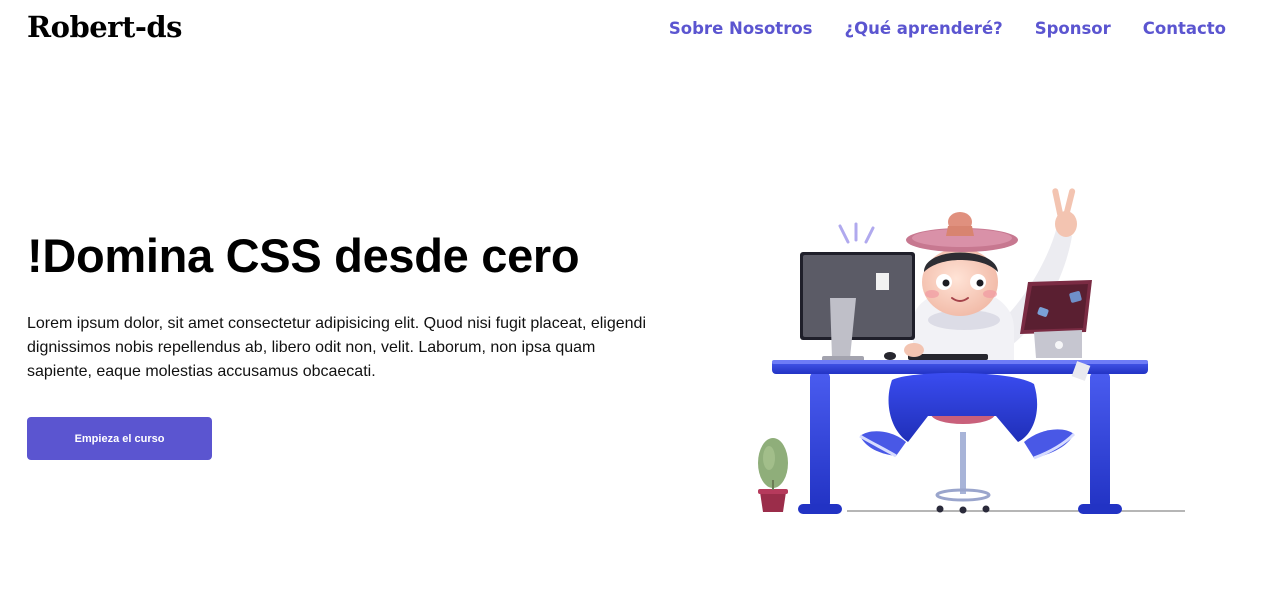  Describe the element at coordinates (963, 459) in the screenshot. I see `office-chair` at that location.